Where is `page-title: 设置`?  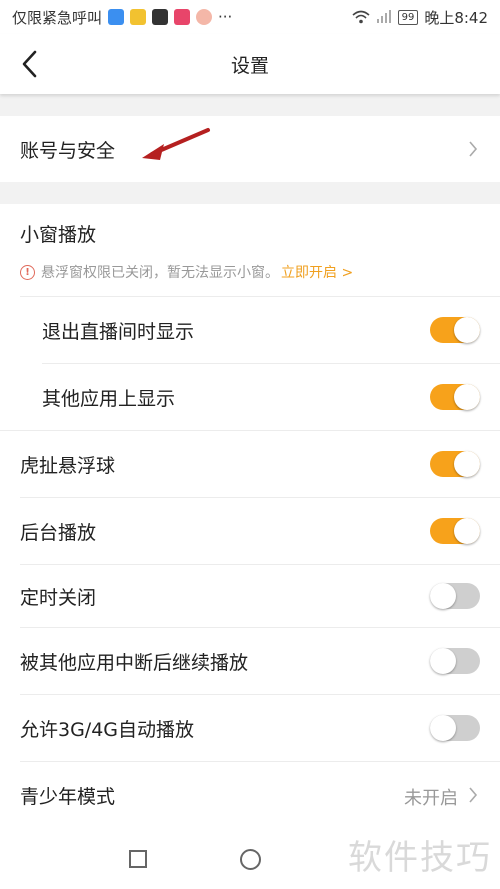
page-title: 设置 is located at coordinates (249, 65).